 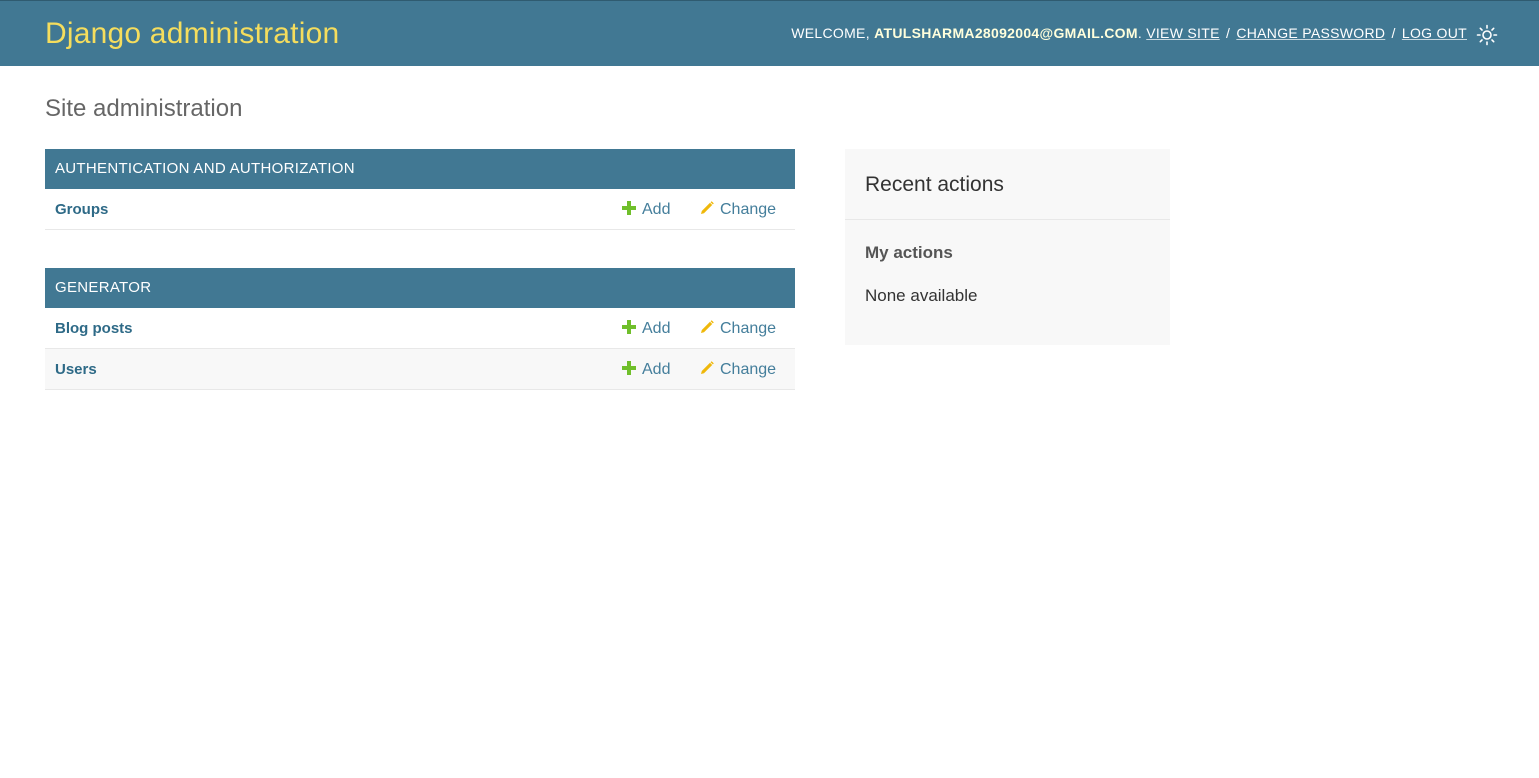 What do you see at coordinates (1487, 35) in the screenshot?
I see `sun-icon` at bounding box center [1487, 35].